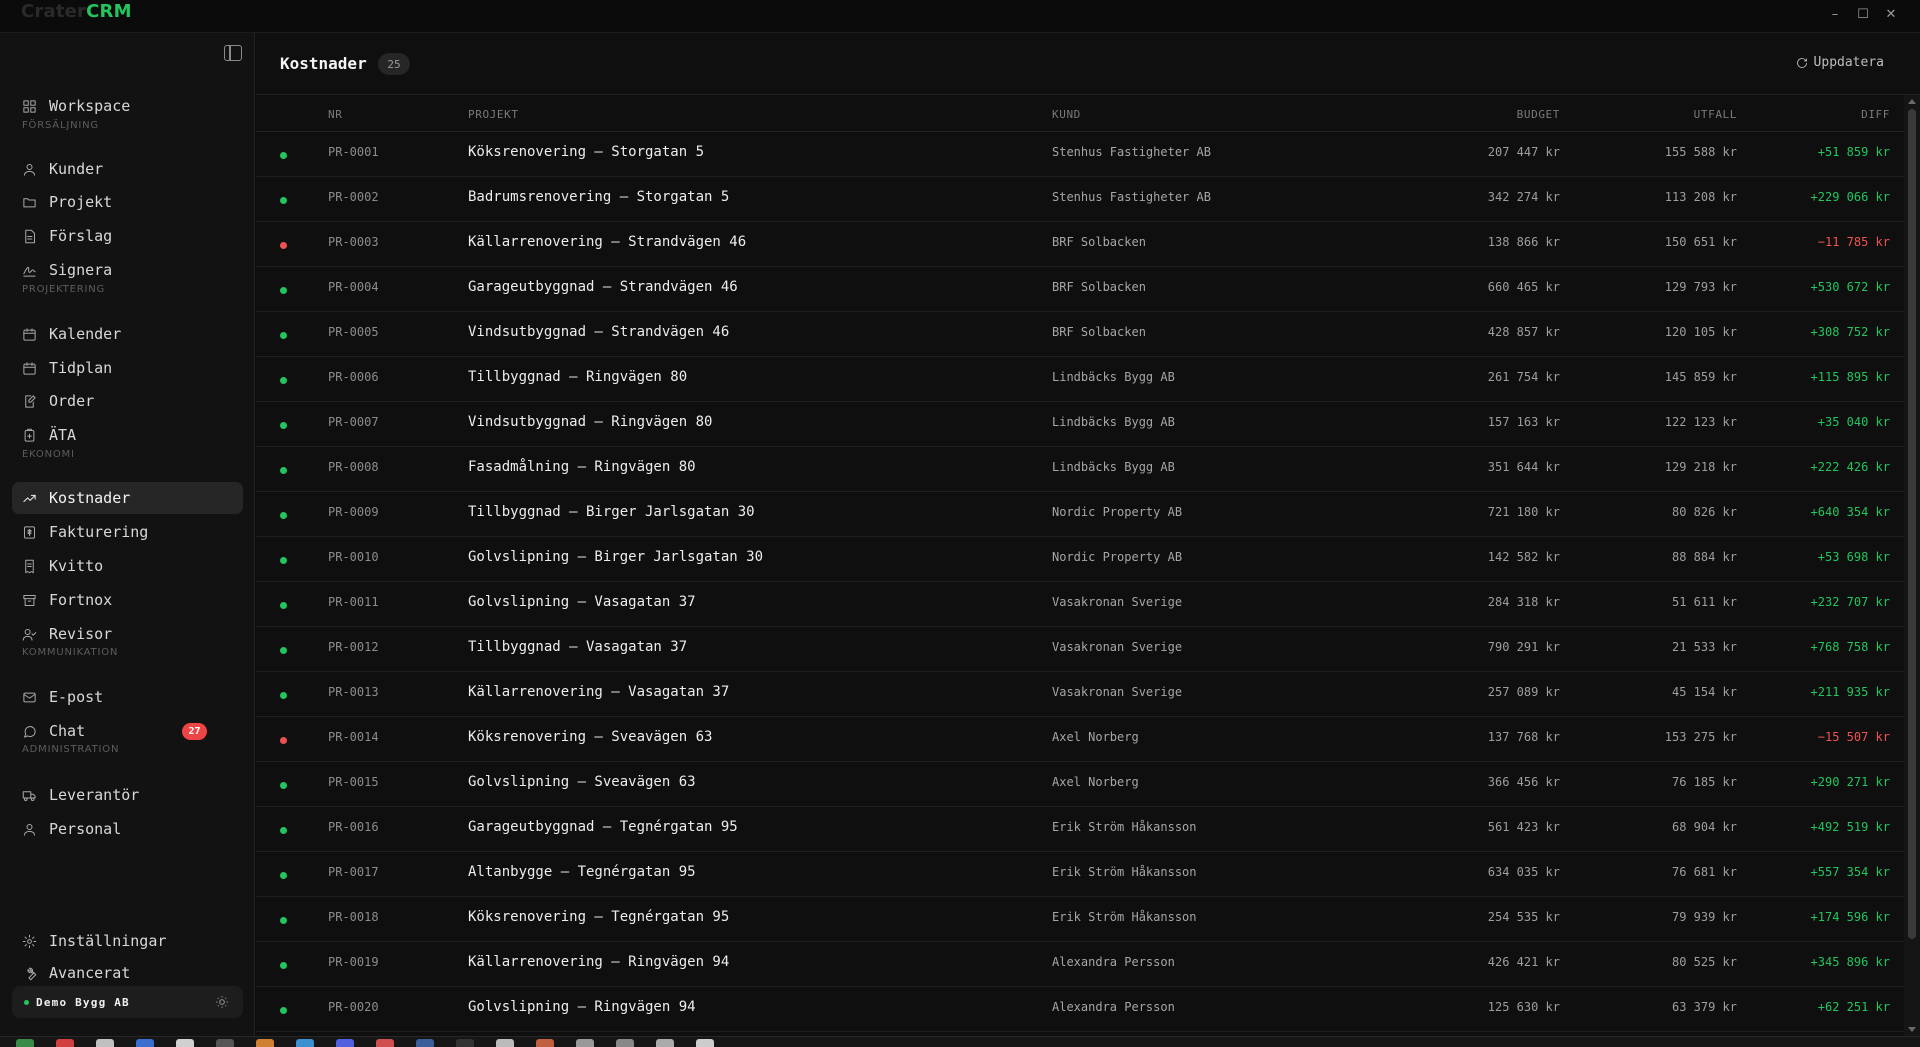 Image resolution: width=1920 pixels, height=1047 pixels. I want to click on sidebar-item-order: Order, so click(127, 401).